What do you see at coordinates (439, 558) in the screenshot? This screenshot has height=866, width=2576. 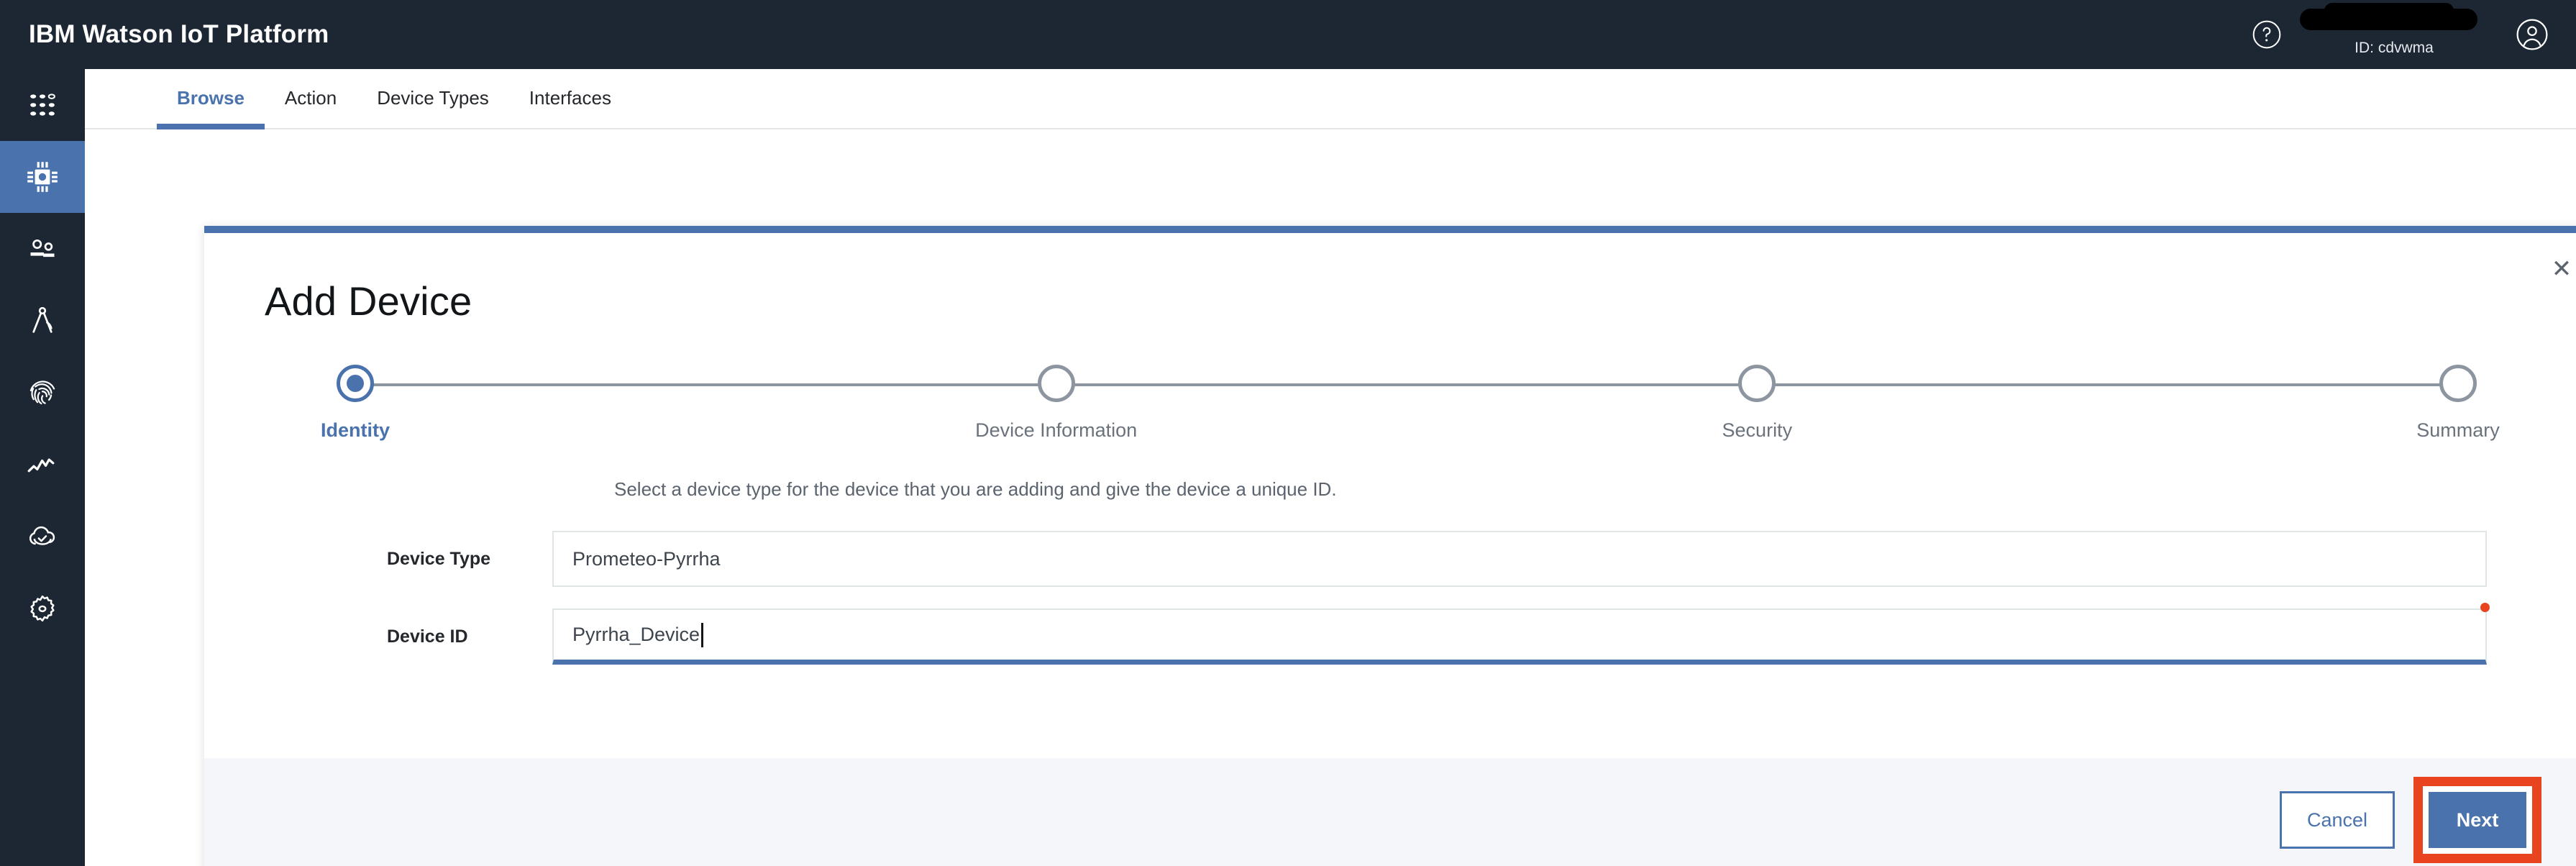 I see `device-type-label: Device Type` at bounding box center [439, 558].